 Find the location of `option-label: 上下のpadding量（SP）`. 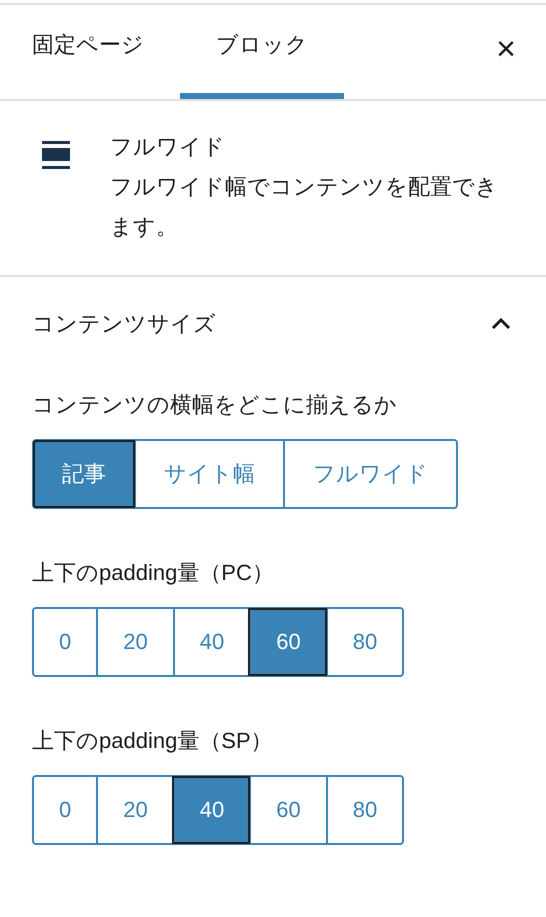

option-label: 上下のpadding量（SP） is located at coordinates (153, 741).